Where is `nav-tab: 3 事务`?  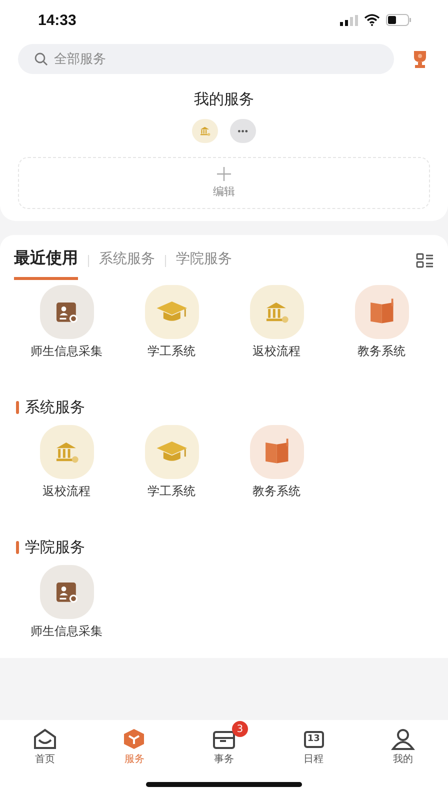
nav-tab: 3 事务 is located at coordinates (224, 743).